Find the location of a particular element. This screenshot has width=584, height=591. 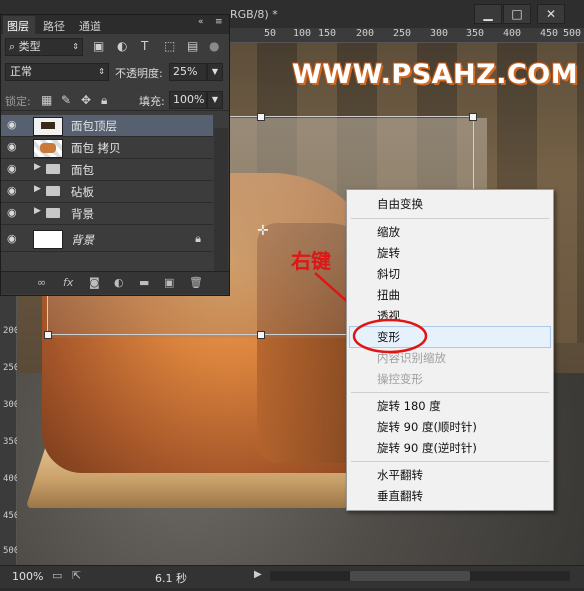

search-icon: ⌕ is located at coordinates (12, 46).